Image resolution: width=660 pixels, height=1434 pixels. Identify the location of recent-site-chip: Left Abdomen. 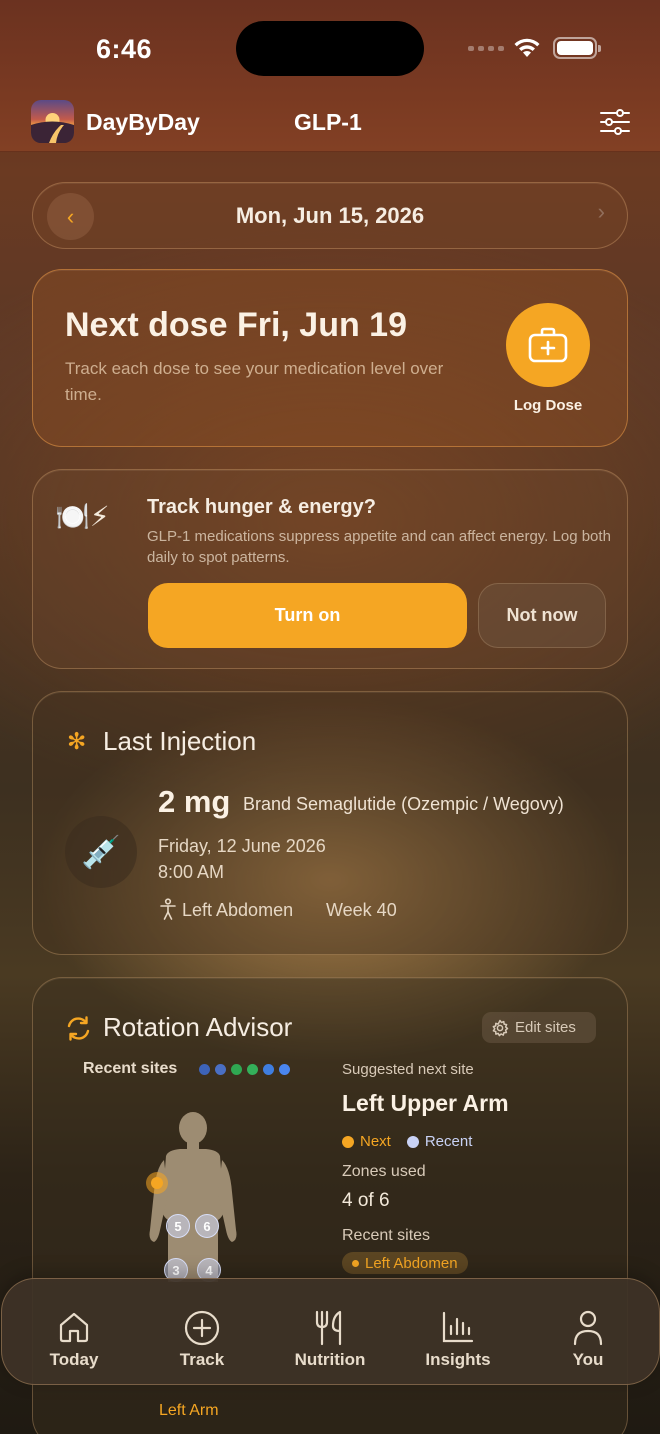
(405, 1263).